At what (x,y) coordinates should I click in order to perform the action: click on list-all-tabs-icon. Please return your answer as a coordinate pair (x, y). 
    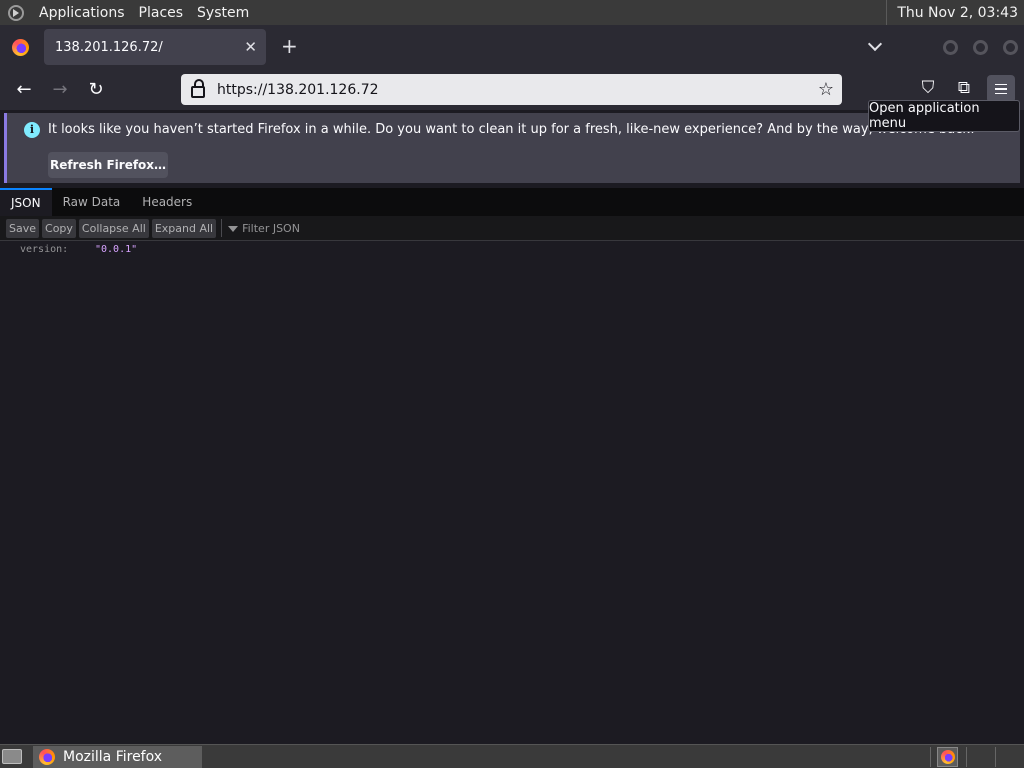
    Looking at the image, I should click on (875, 44).